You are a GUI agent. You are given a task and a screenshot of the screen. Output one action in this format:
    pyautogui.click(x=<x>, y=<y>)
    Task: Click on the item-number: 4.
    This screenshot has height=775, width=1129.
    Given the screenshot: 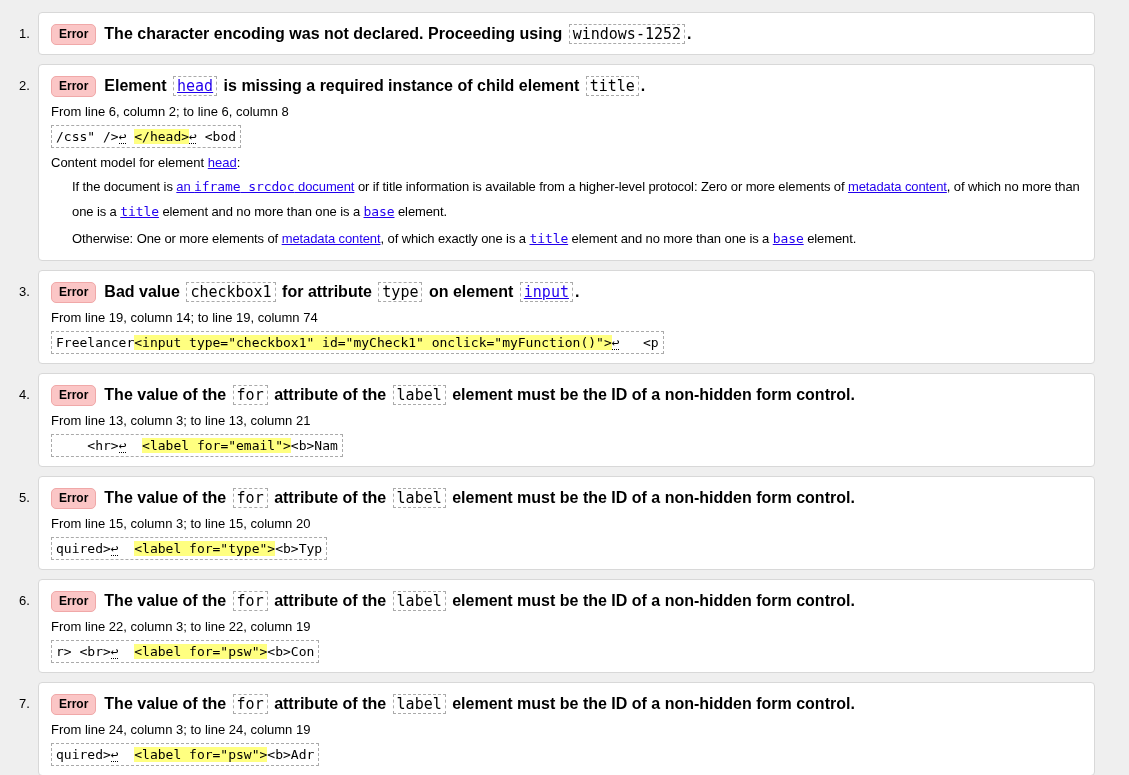 What is the action you would take?
    pyautogui.click(x=24, y=395)
    